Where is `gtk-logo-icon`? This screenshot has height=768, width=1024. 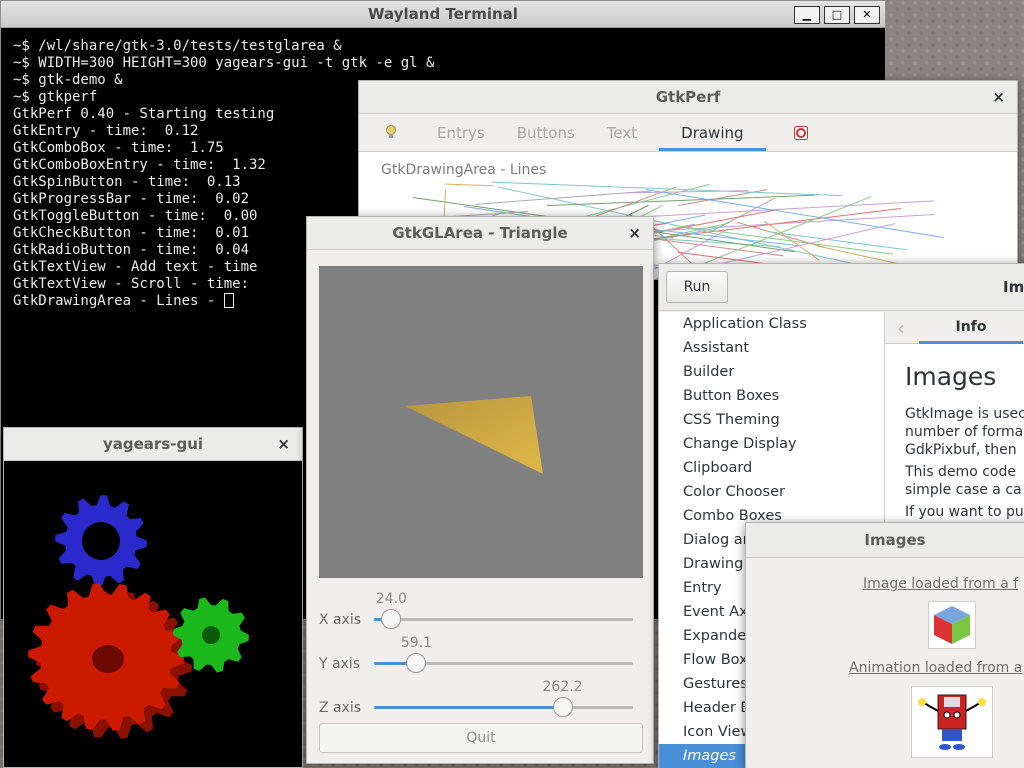
gtk-logo-icon is located at coordinates (952, 625).